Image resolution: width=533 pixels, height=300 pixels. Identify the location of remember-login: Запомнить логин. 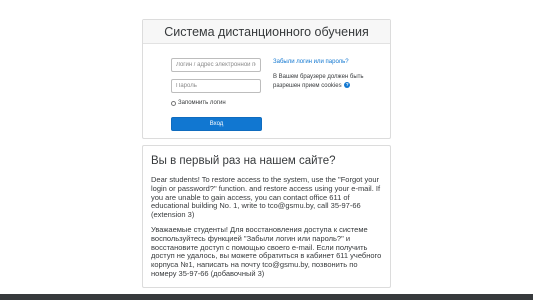
(198, 103).